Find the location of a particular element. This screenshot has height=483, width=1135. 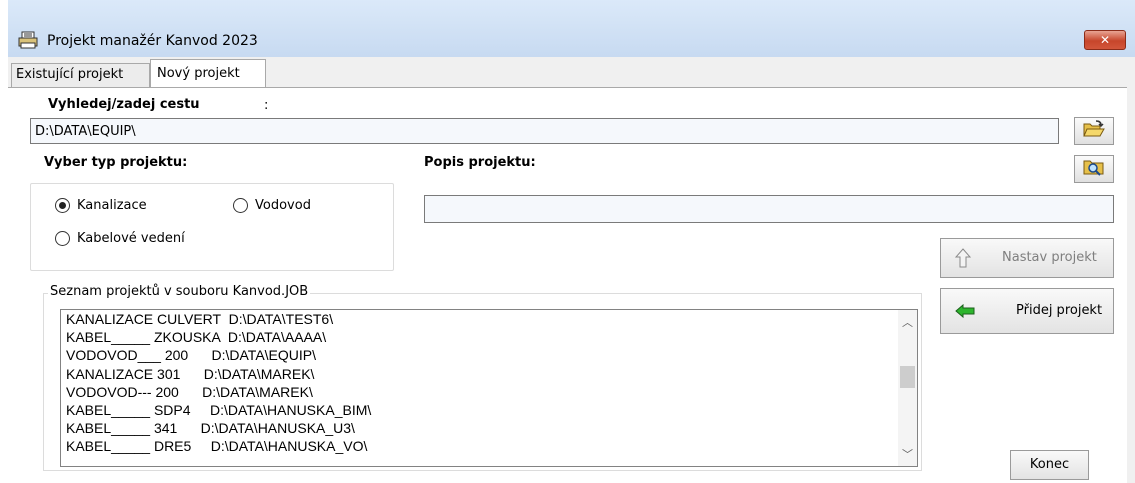

description-input is located at coordinates (769, 209).